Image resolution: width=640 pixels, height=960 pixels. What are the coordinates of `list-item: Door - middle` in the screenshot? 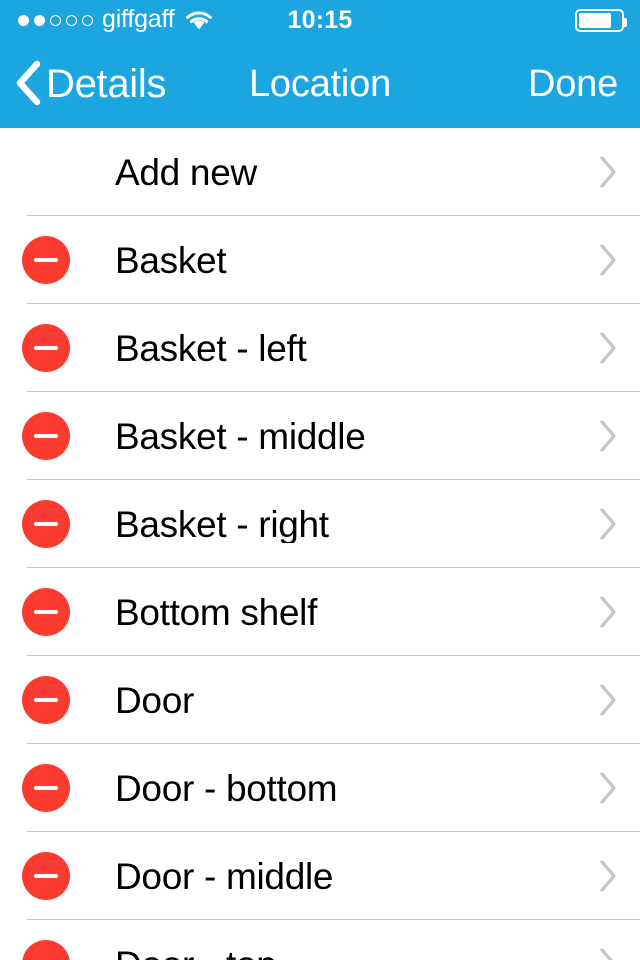 It's located at (320, 876).